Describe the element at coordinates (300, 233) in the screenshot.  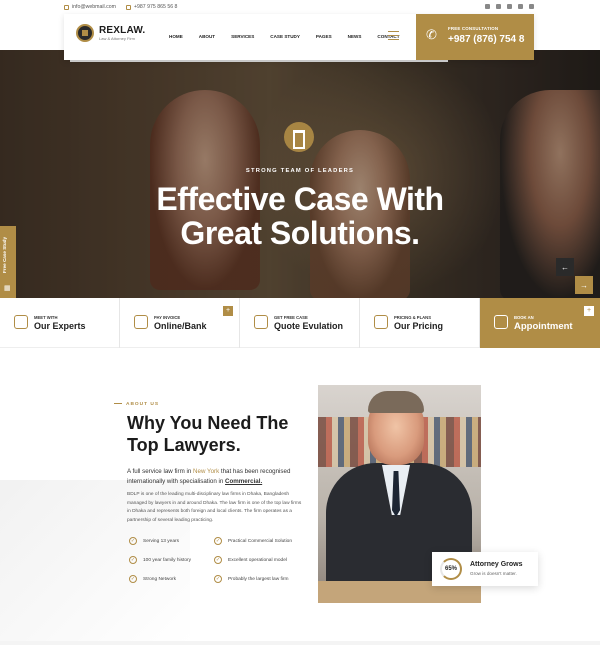
I see `hero-title-line2: Great Solutions.` at that location.